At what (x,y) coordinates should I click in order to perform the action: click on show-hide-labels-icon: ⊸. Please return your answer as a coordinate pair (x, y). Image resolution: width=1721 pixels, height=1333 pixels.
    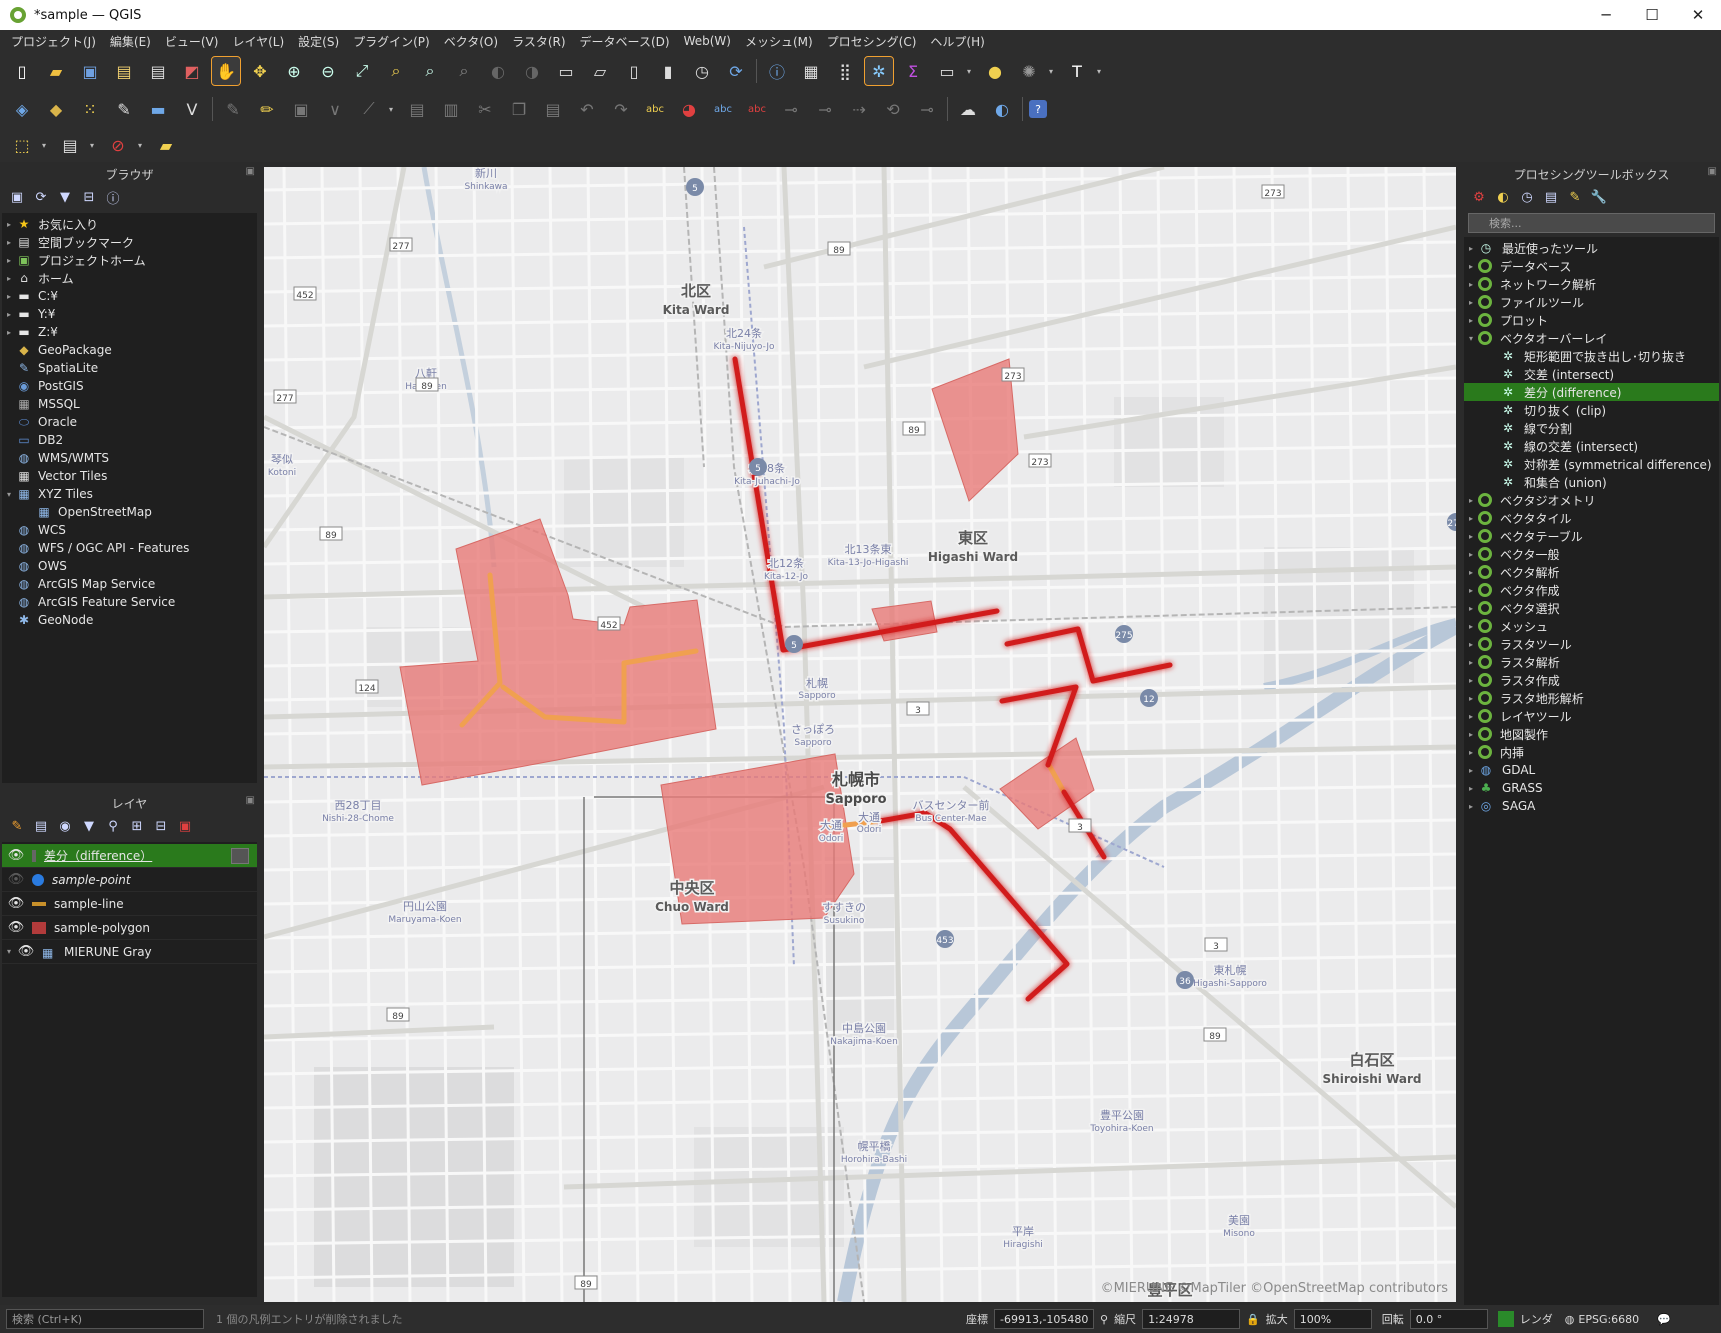
    Looking at the image, I should click on (825, 109).